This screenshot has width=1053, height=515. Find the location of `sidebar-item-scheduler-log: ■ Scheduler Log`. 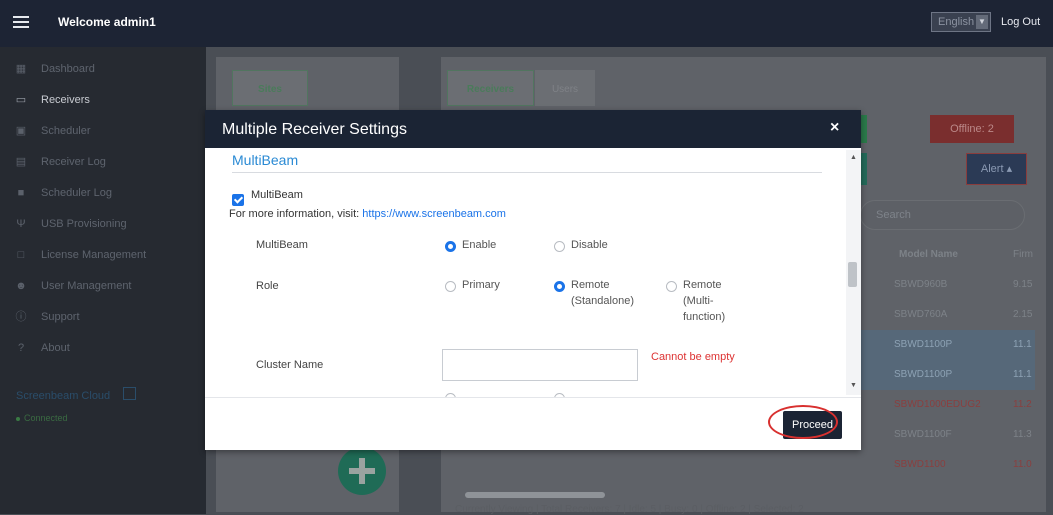

sidebar-item-scheduler-log: ■ Scheduler Log is located at coordinates (103, 195).